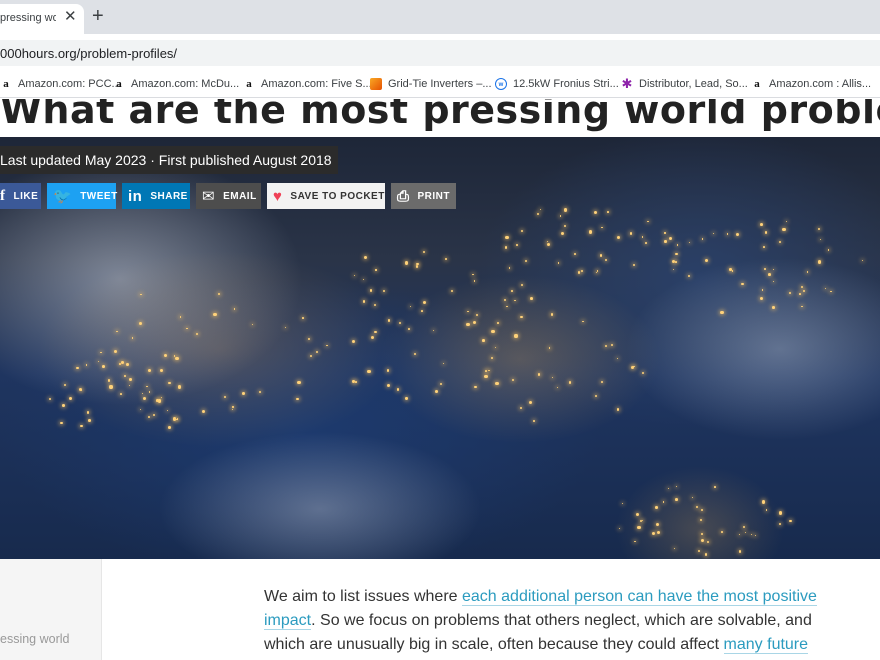 The image size is (880, 660). What do you see at coordinates (249, 84) in the screenshot?
I see `amazon-icon: a` at bounding box center [249, 84].